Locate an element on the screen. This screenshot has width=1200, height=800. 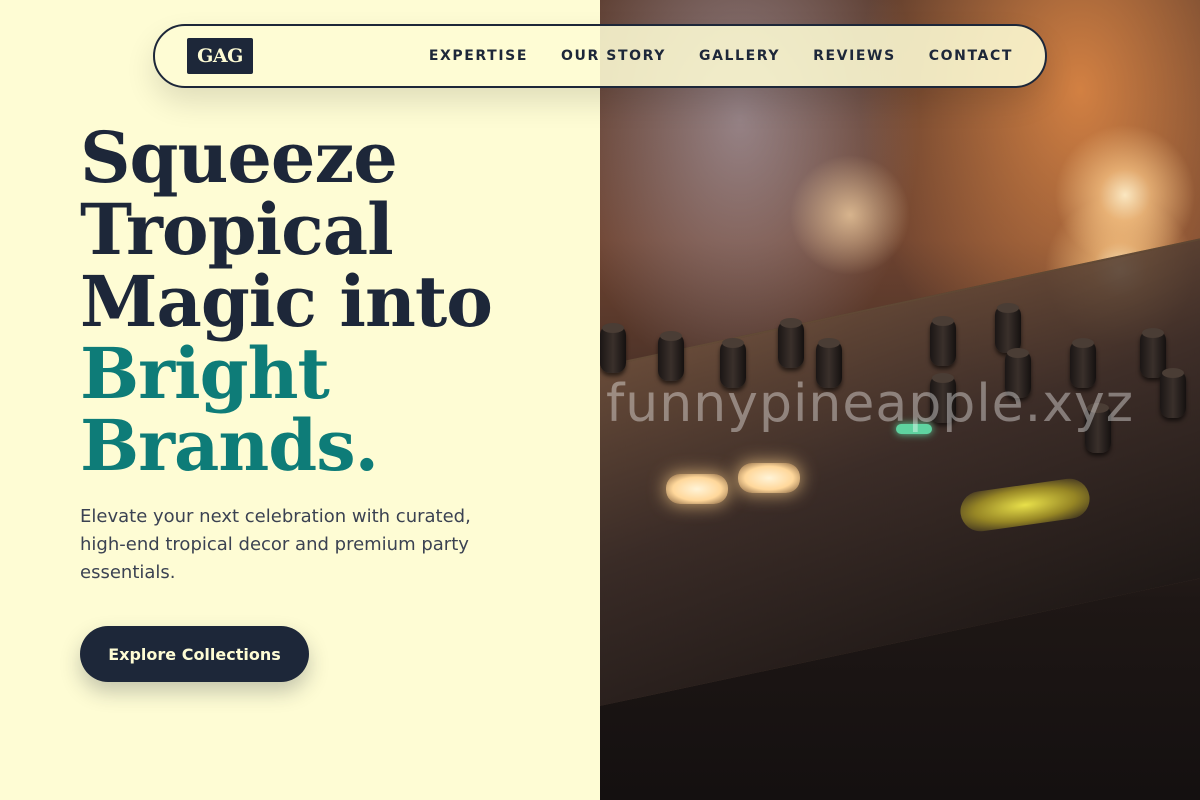
nav-link-our-story: OUR STORY is located at coordinates (613, 56).